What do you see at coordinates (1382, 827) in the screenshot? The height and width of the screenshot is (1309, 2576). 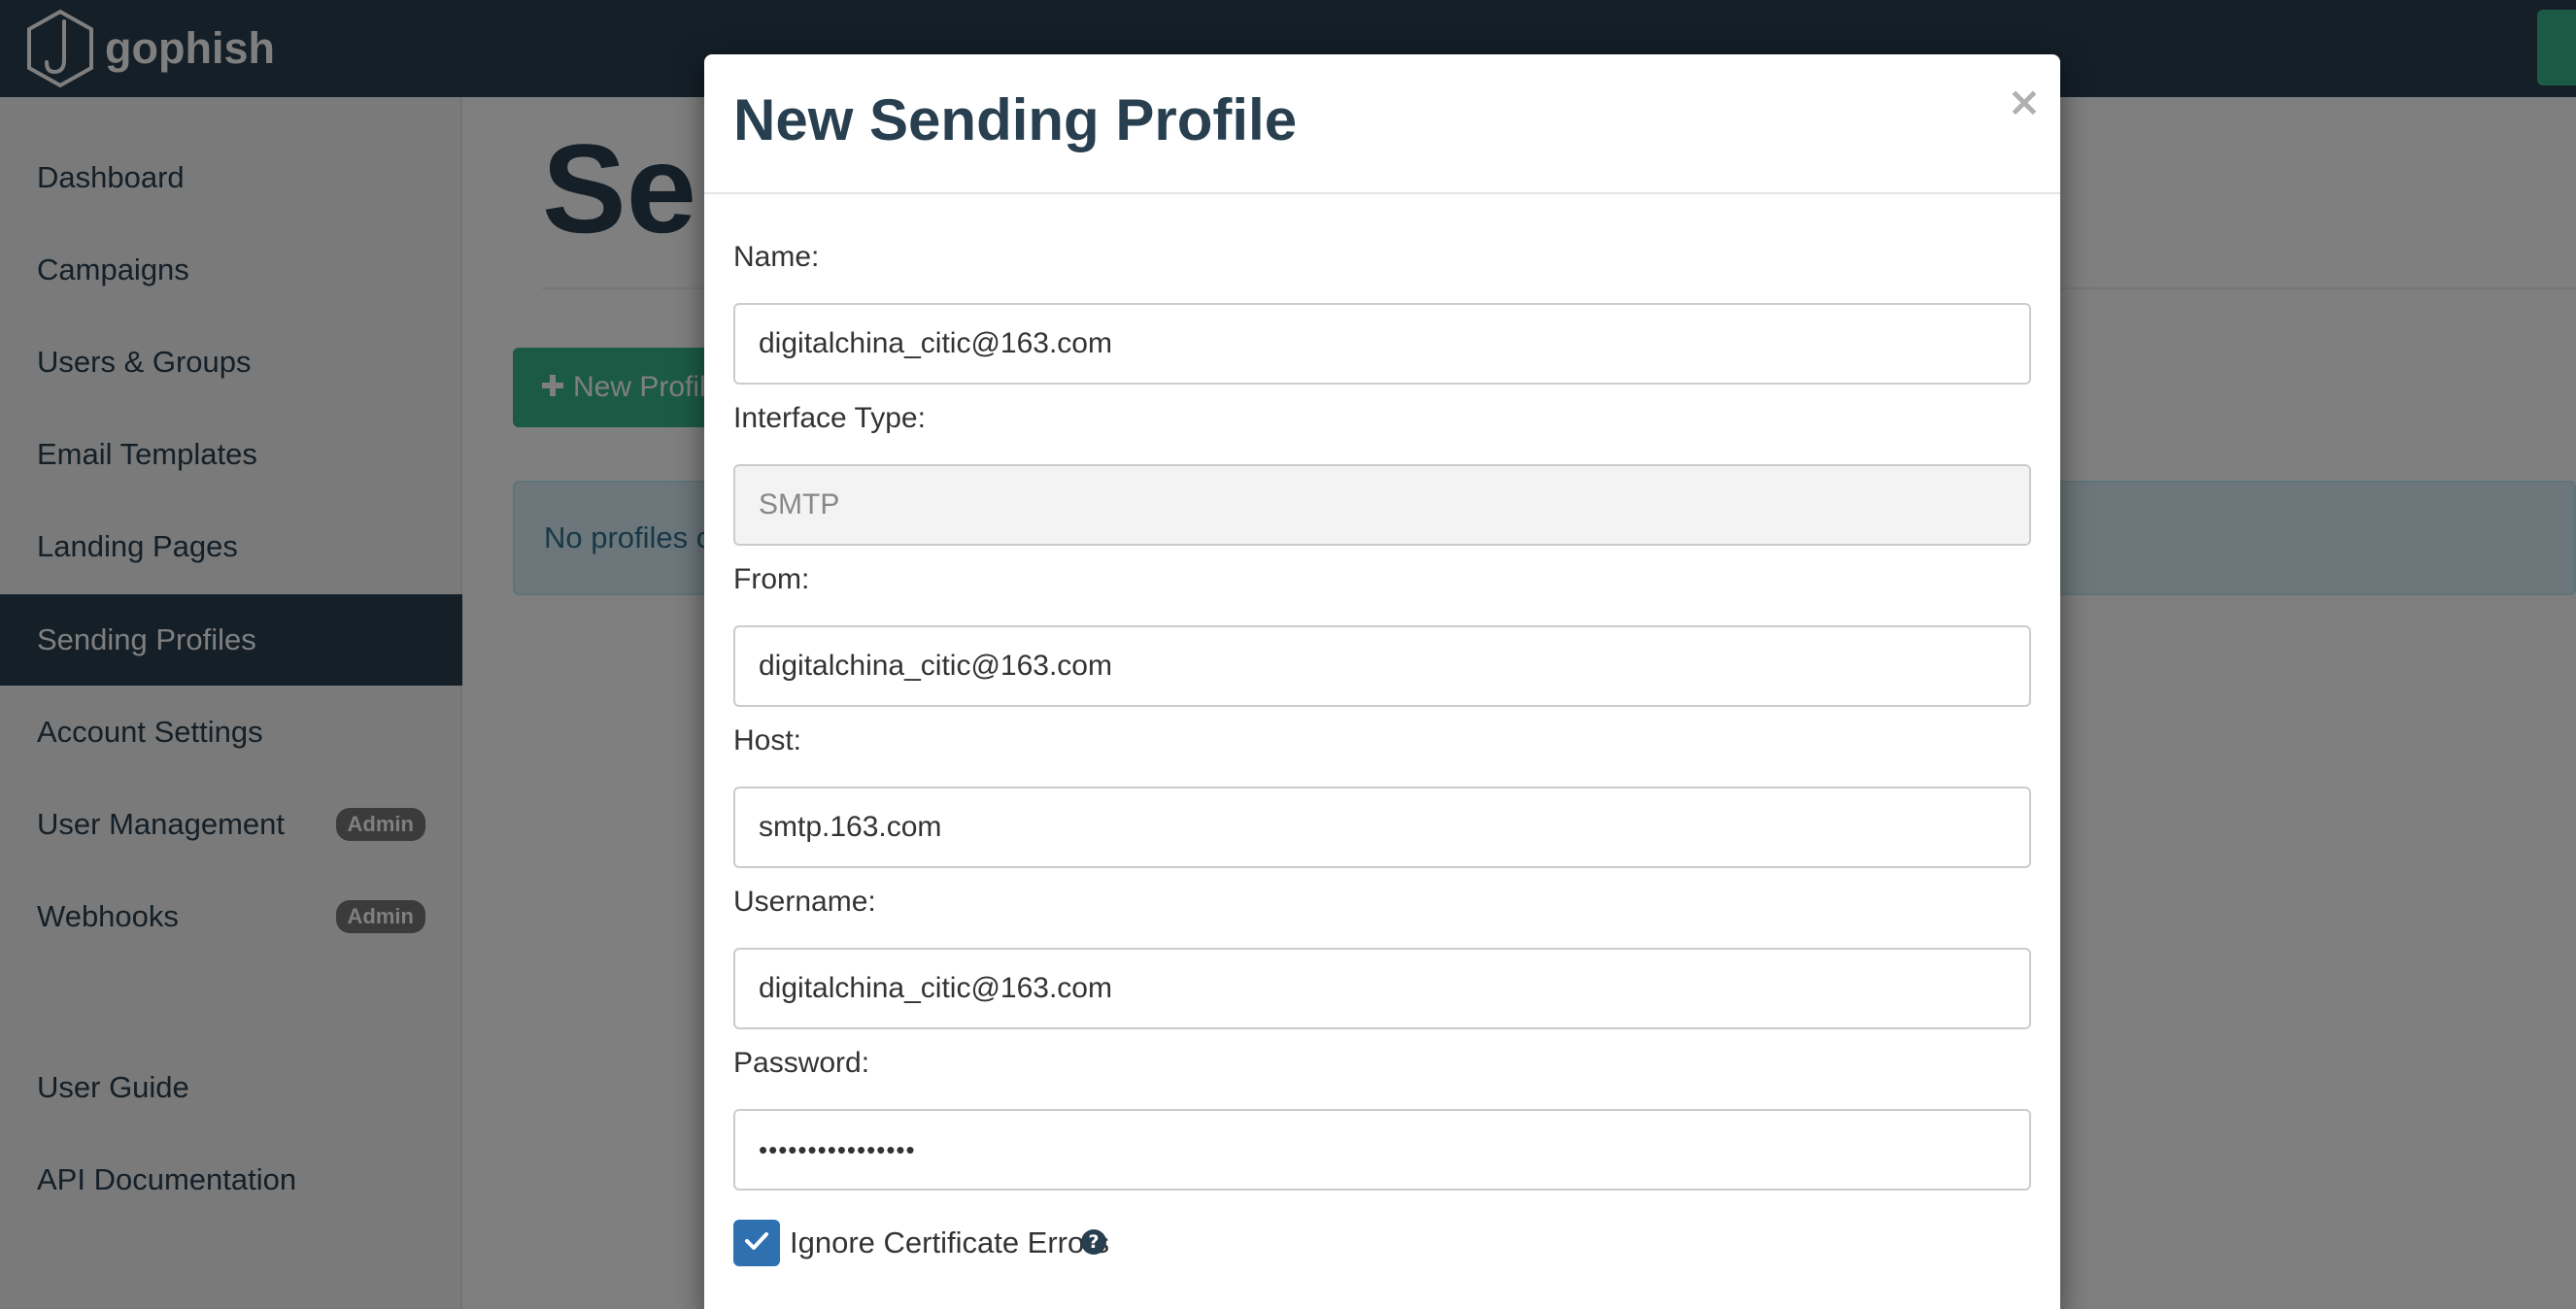 I see `host-input` at bounding box center [1382, 827].